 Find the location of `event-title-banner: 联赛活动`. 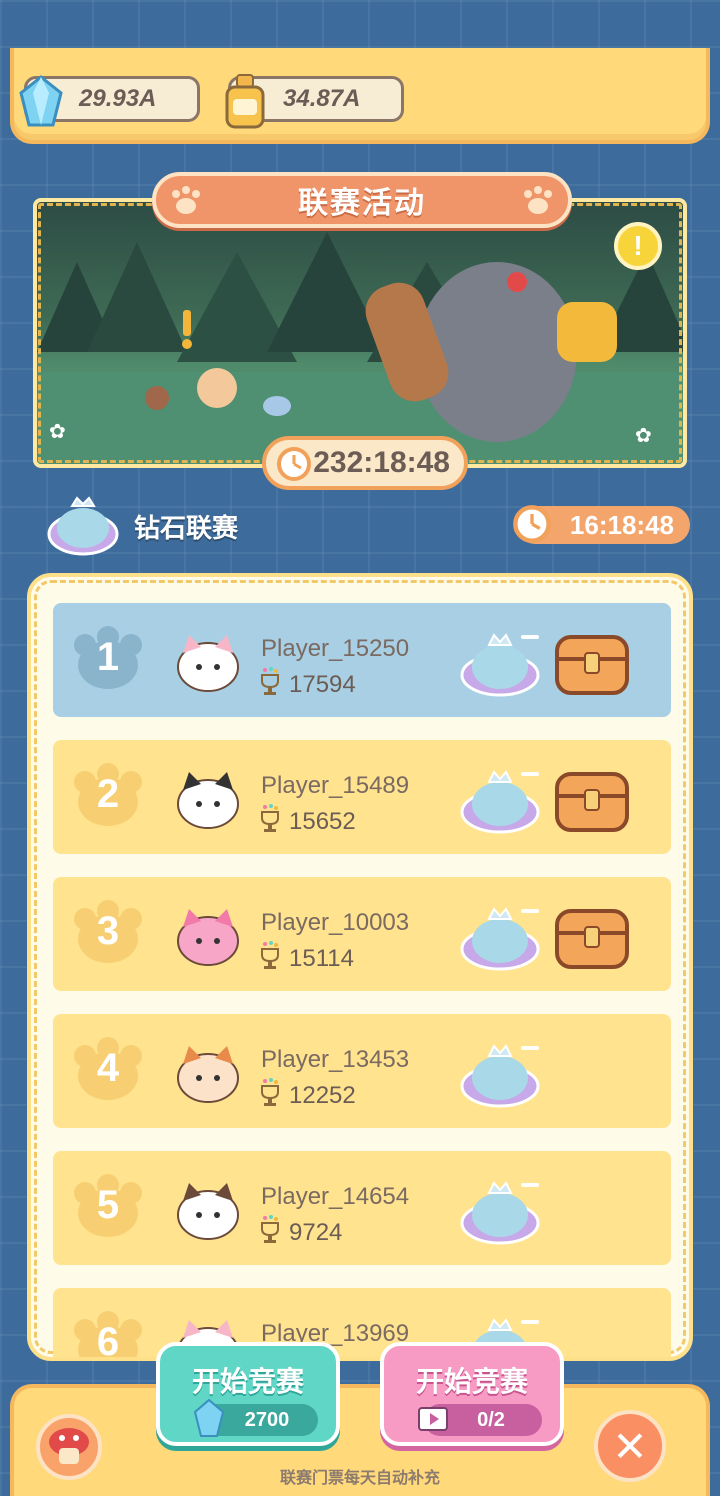

event-title-banner: 联赛活动 is located at coordinates (362, 200).